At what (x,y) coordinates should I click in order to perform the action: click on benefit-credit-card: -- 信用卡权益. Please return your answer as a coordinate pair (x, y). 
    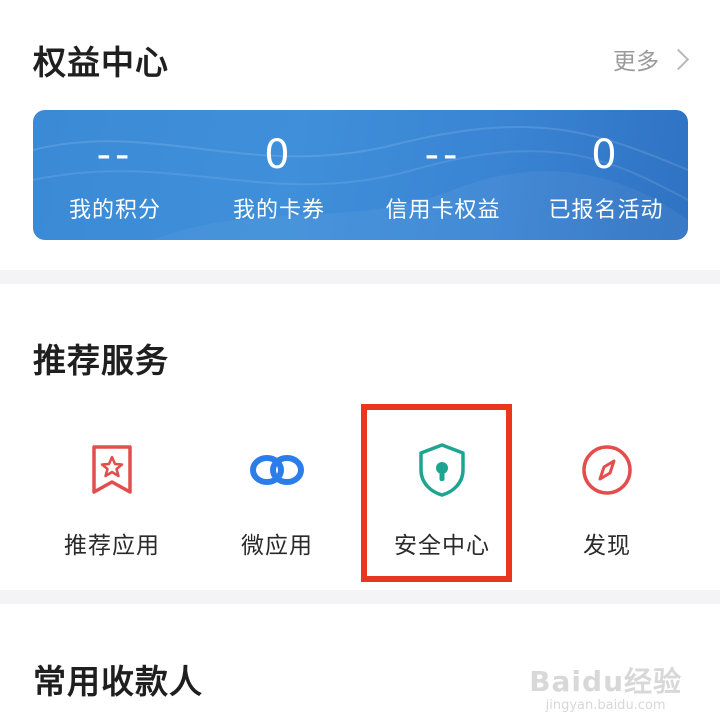
    Looking at the image, I should click on (443, 175).